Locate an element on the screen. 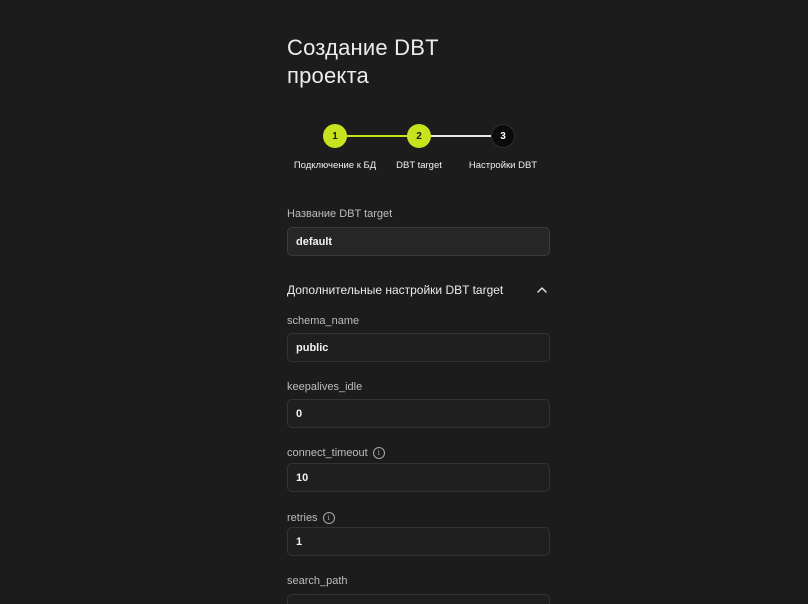  schema-name-label: schema_name is located at coordinates (323, 321).